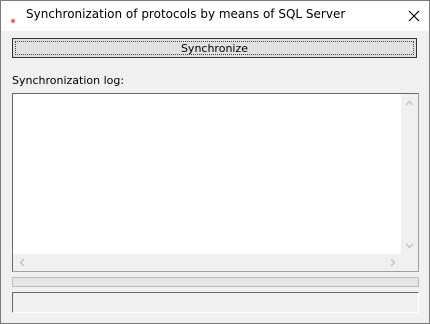 This screenshot has height=324, width=430. I want to click on close-button, so click(414, 16).